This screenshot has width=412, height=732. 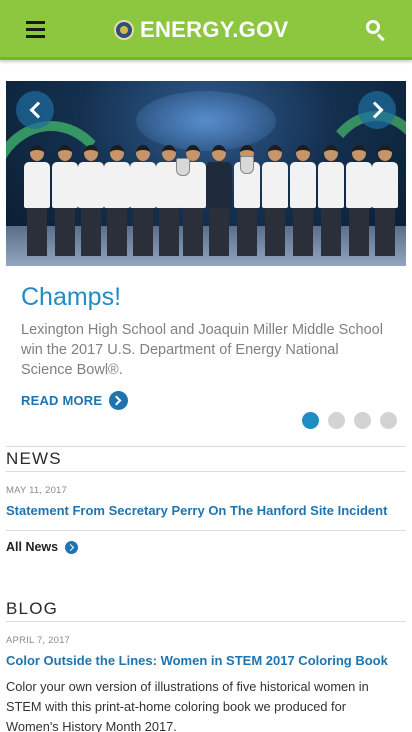 What do you see at coordinates (124, 30) in the screenshot?
I see `doe-seal-icon` at bounding box center [124, 30].